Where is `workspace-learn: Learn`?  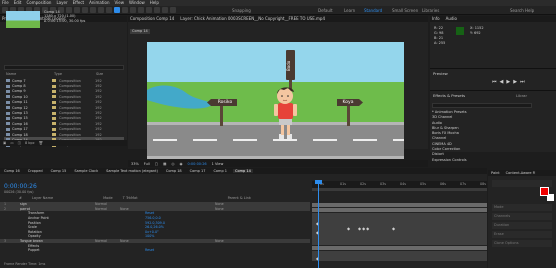 workspace-learn: Learn is located at coordinates (349, 10).